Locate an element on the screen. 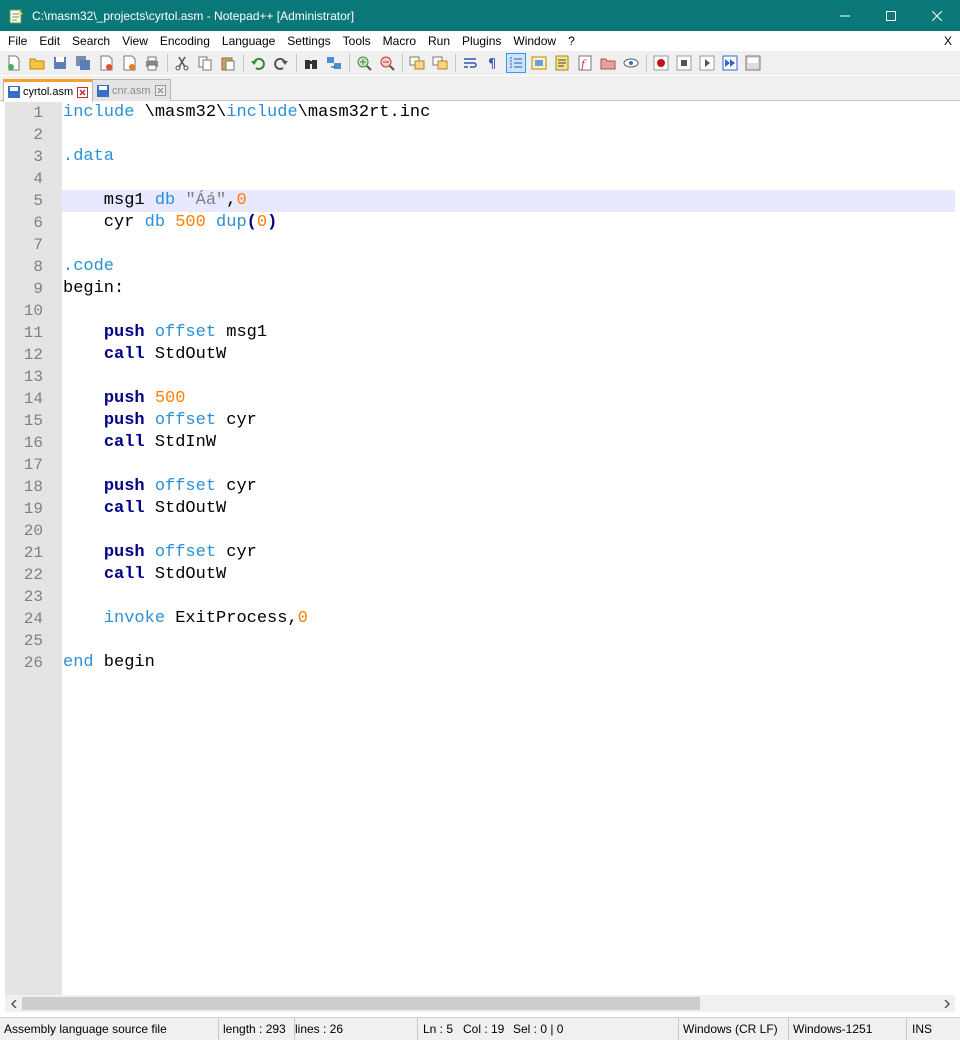 Image resolution: width=960 pixels, height=1040 pixels. menu-language: Language is located at coordinates (248, 41).